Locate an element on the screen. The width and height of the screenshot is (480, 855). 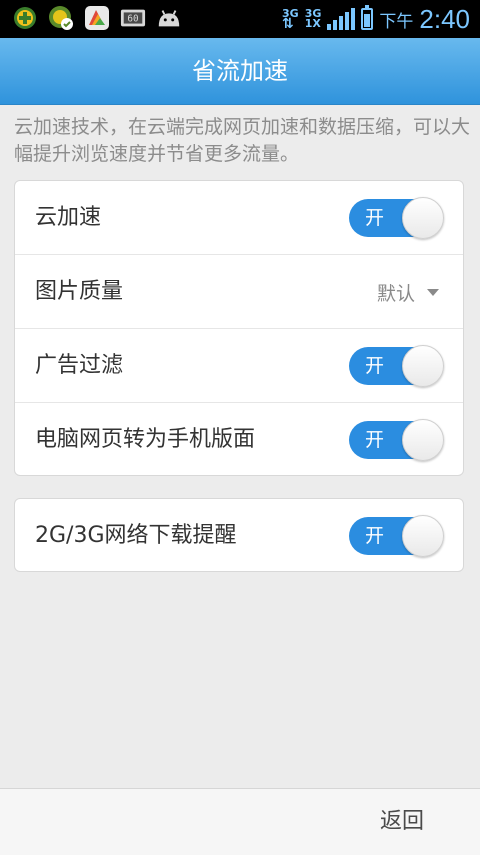
download-reminder-toggle: 开 is located at coordinates (396, 536).